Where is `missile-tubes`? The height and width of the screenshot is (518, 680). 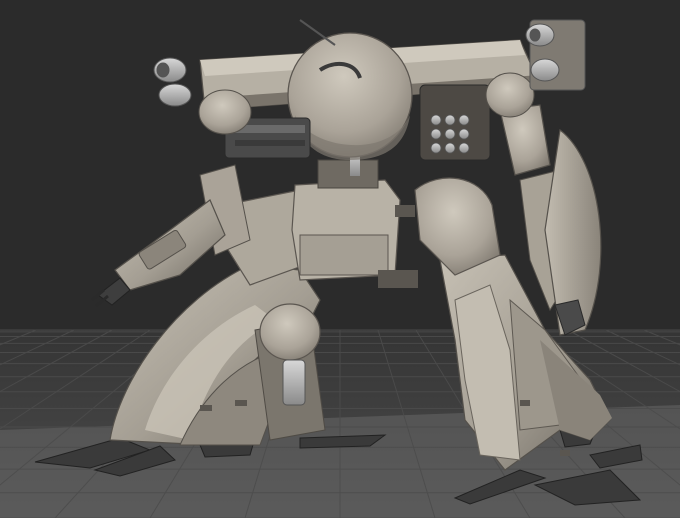 missile-tubes is located at coordinates (450, 134).